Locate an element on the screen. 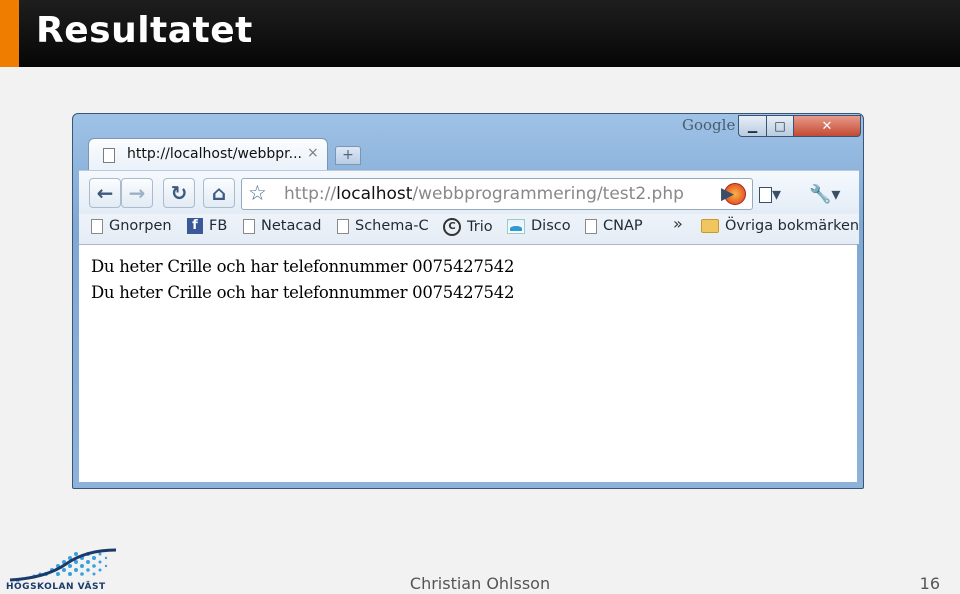  title-accent is located at coordinates (9, 33).